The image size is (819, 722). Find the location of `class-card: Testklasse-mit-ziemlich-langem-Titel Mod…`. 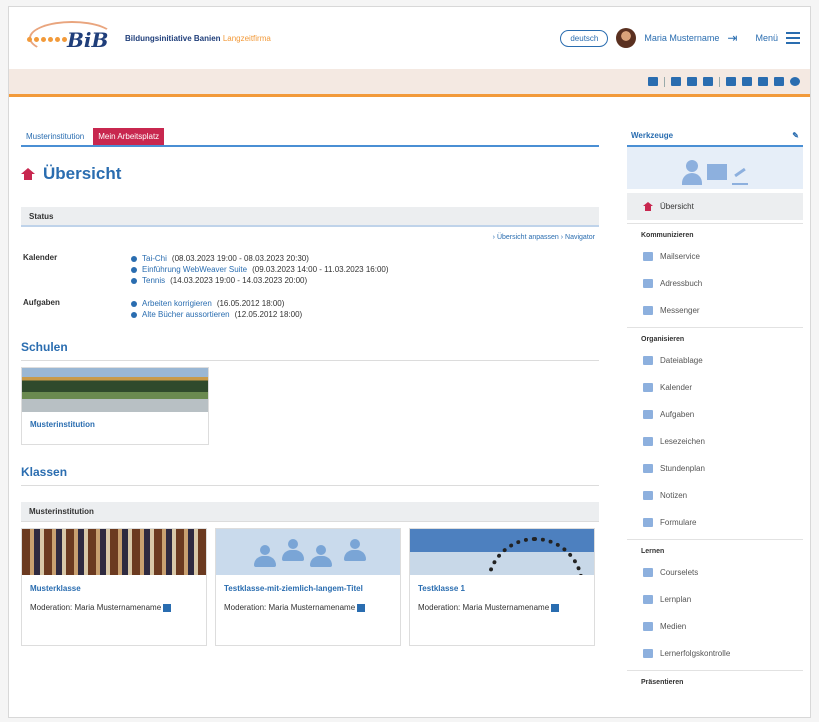

class-card: Testklasse-mit-ziemlich-langem-Titel Mod… is located at coordinates (308, 587).